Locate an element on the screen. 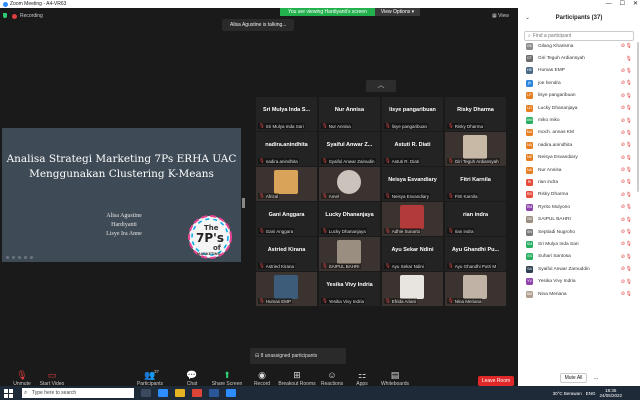 This screenshot has height=400, width=640. participant-tile: Neisya Esvandiary 🎙 Neisya Esvandiary is located at coordinates (412, 184).